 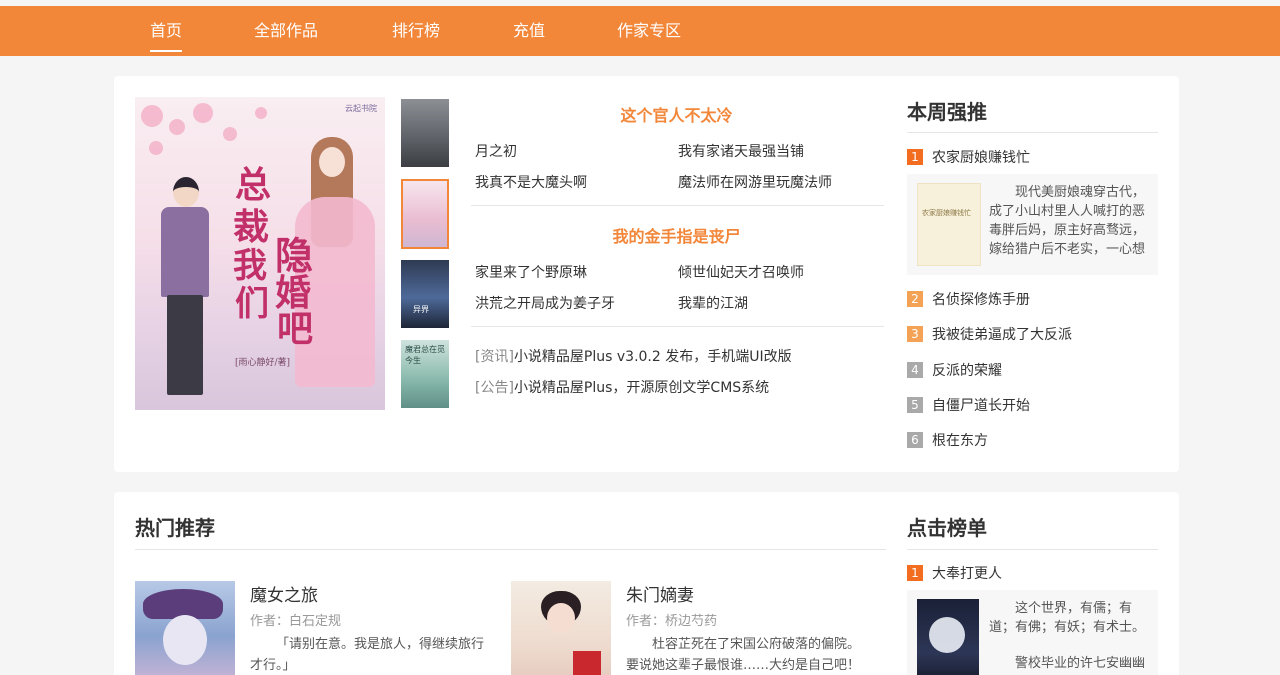 I want to click on book-link: 月之初, so click(x=496, y=151).